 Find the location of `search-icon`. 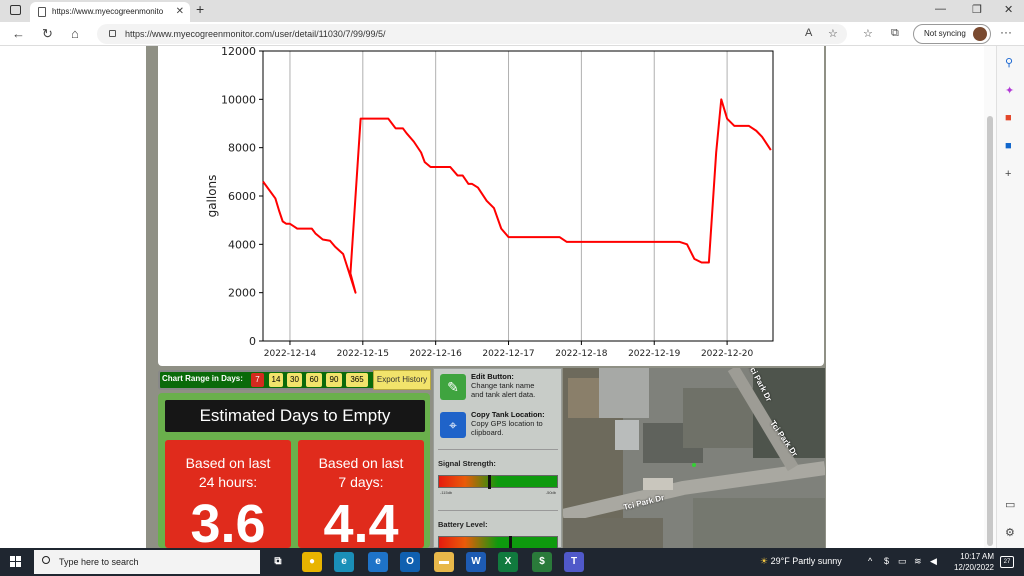

search-icon is located at coordinates (46, 560).